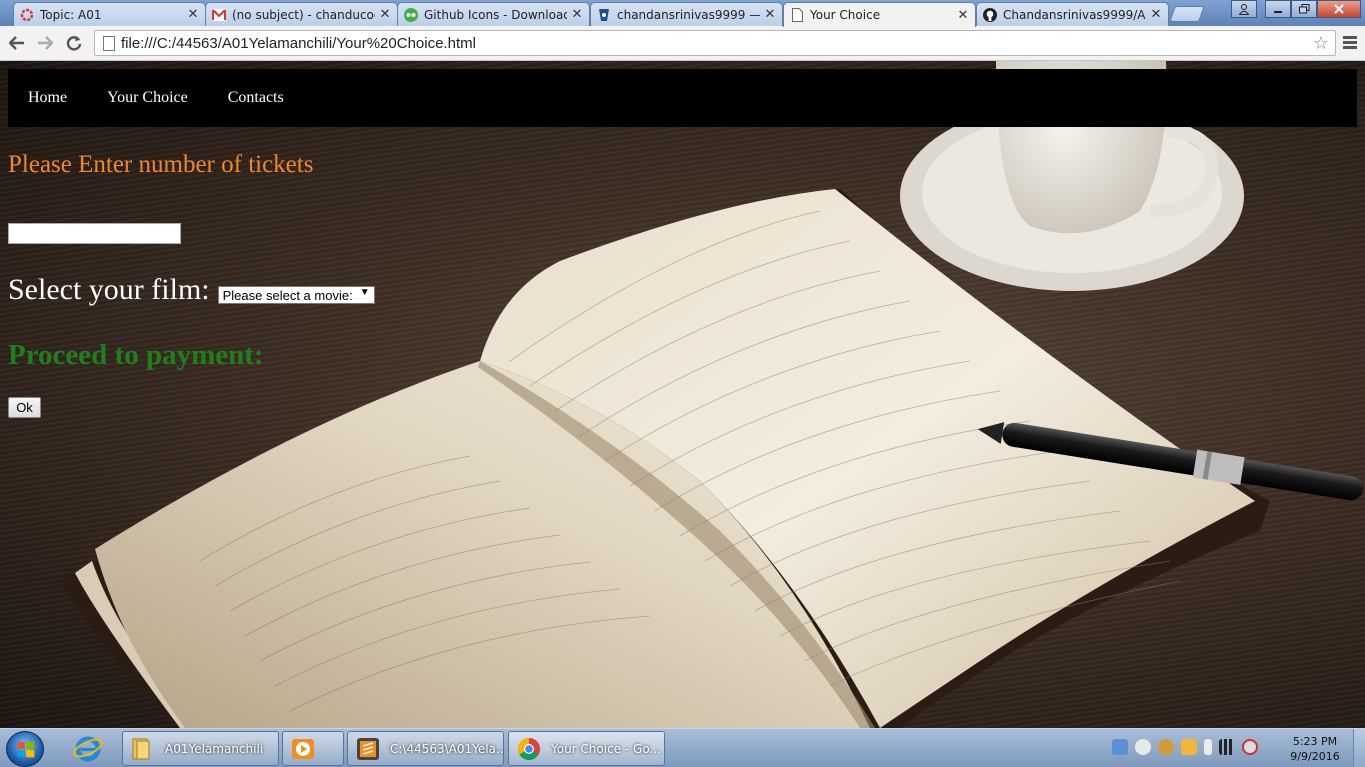 This screenshot has height=767, width=1365. I want to click on tab-title: Github Icons - Download f, so click(495, 14).